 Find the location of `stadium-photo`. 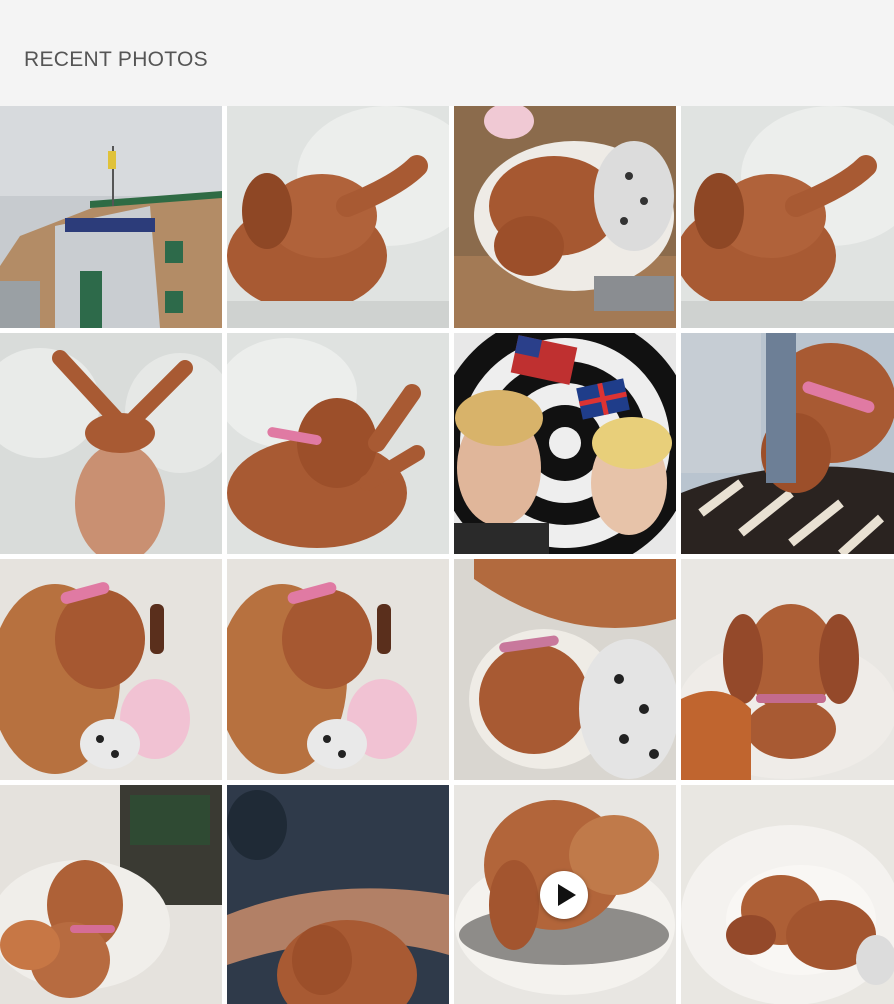

stadium-photo is located at coordinates (111, 217).